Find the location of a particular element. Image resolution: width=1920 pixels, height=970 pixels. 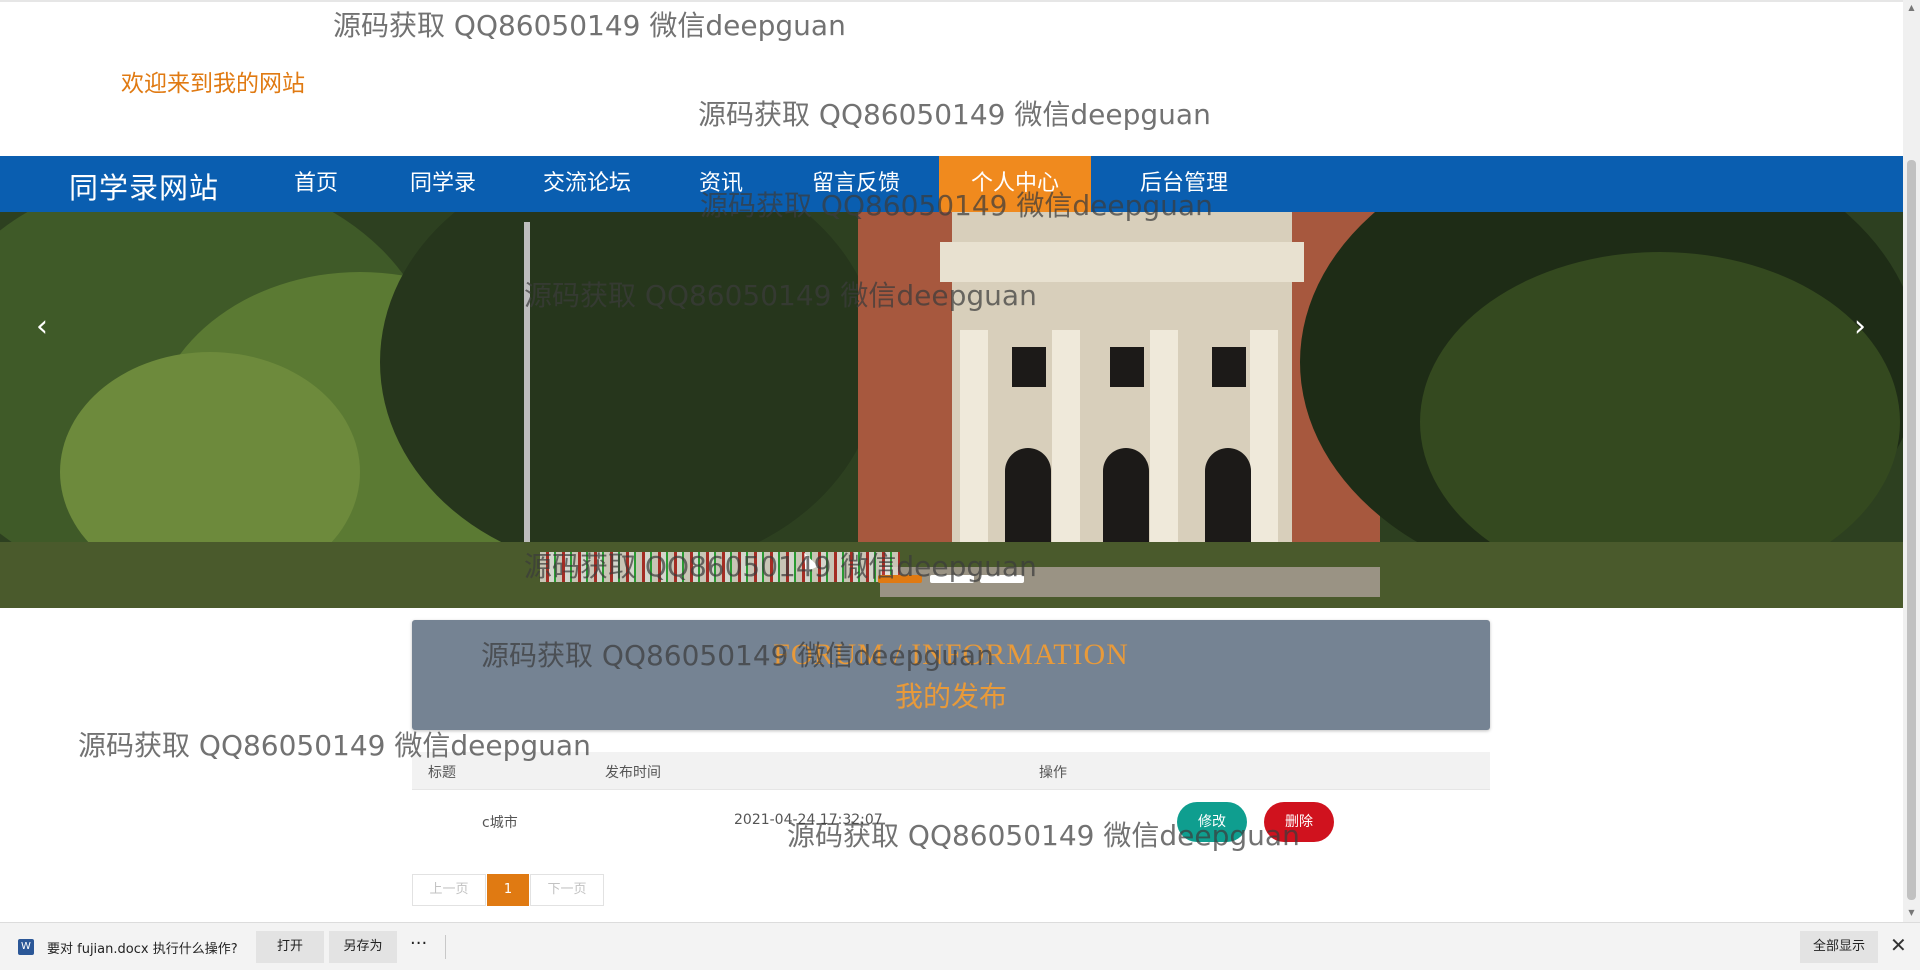

column-header-actions: 操作 is located at coordinates (1053, 773).